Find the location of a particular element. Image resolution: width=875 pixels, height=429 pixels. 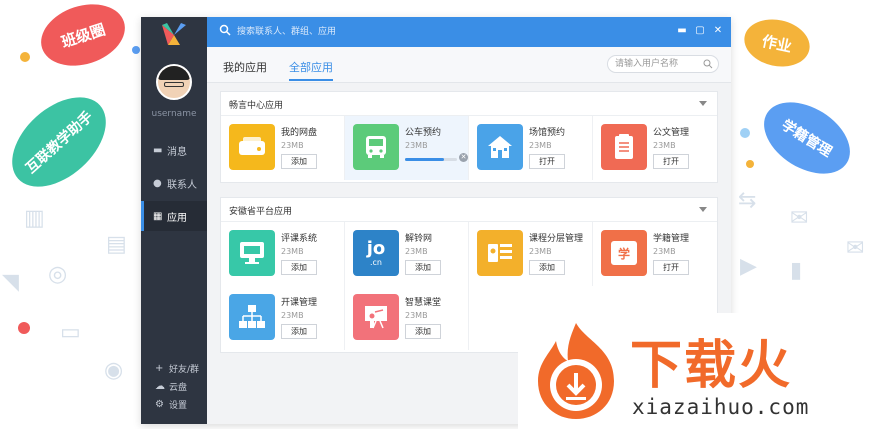

top-bar: ▬ ▢ ✕ is located at coordinates (469, 32).